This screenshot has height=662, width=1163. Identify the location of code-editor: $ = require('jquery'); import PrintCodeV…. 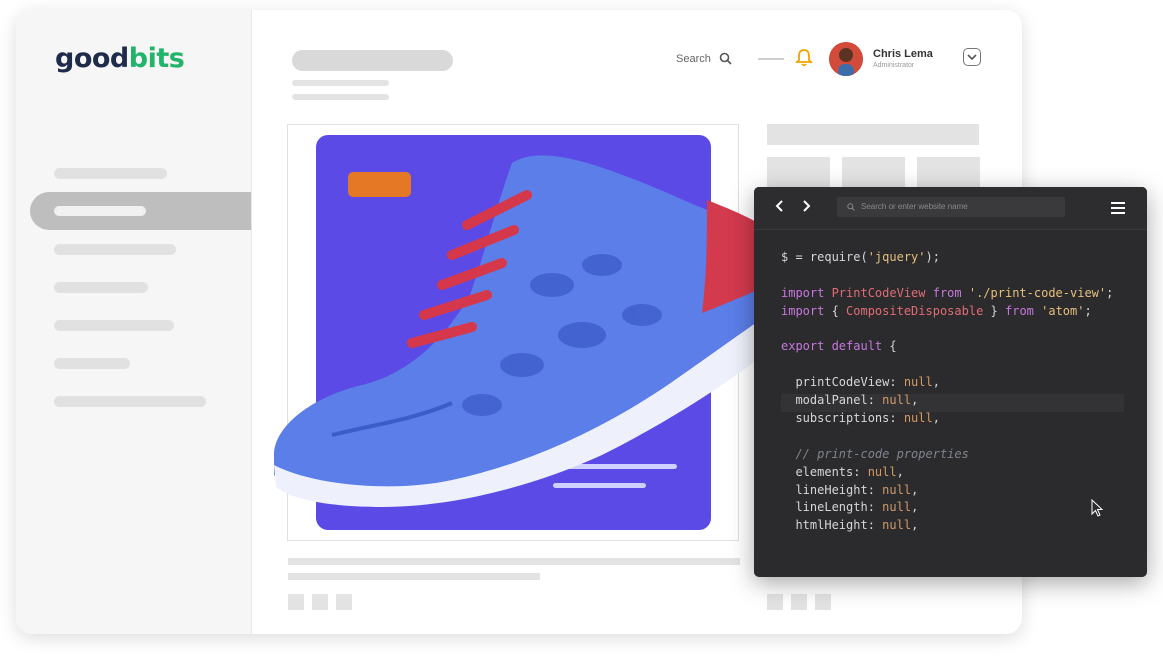
(947, 392).